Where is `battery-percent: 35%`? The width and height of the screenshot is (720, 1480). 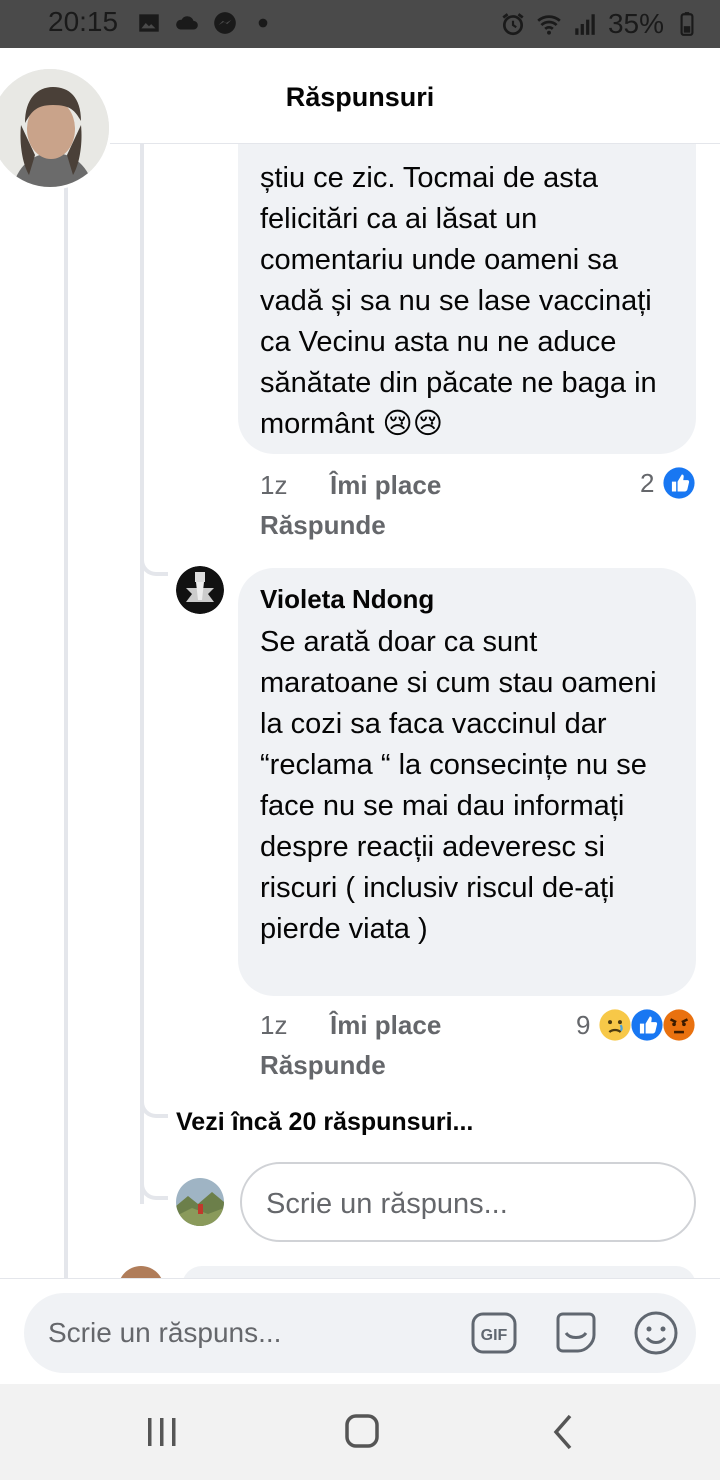 battery-percent: 35% is located at coordinates (635, 23).